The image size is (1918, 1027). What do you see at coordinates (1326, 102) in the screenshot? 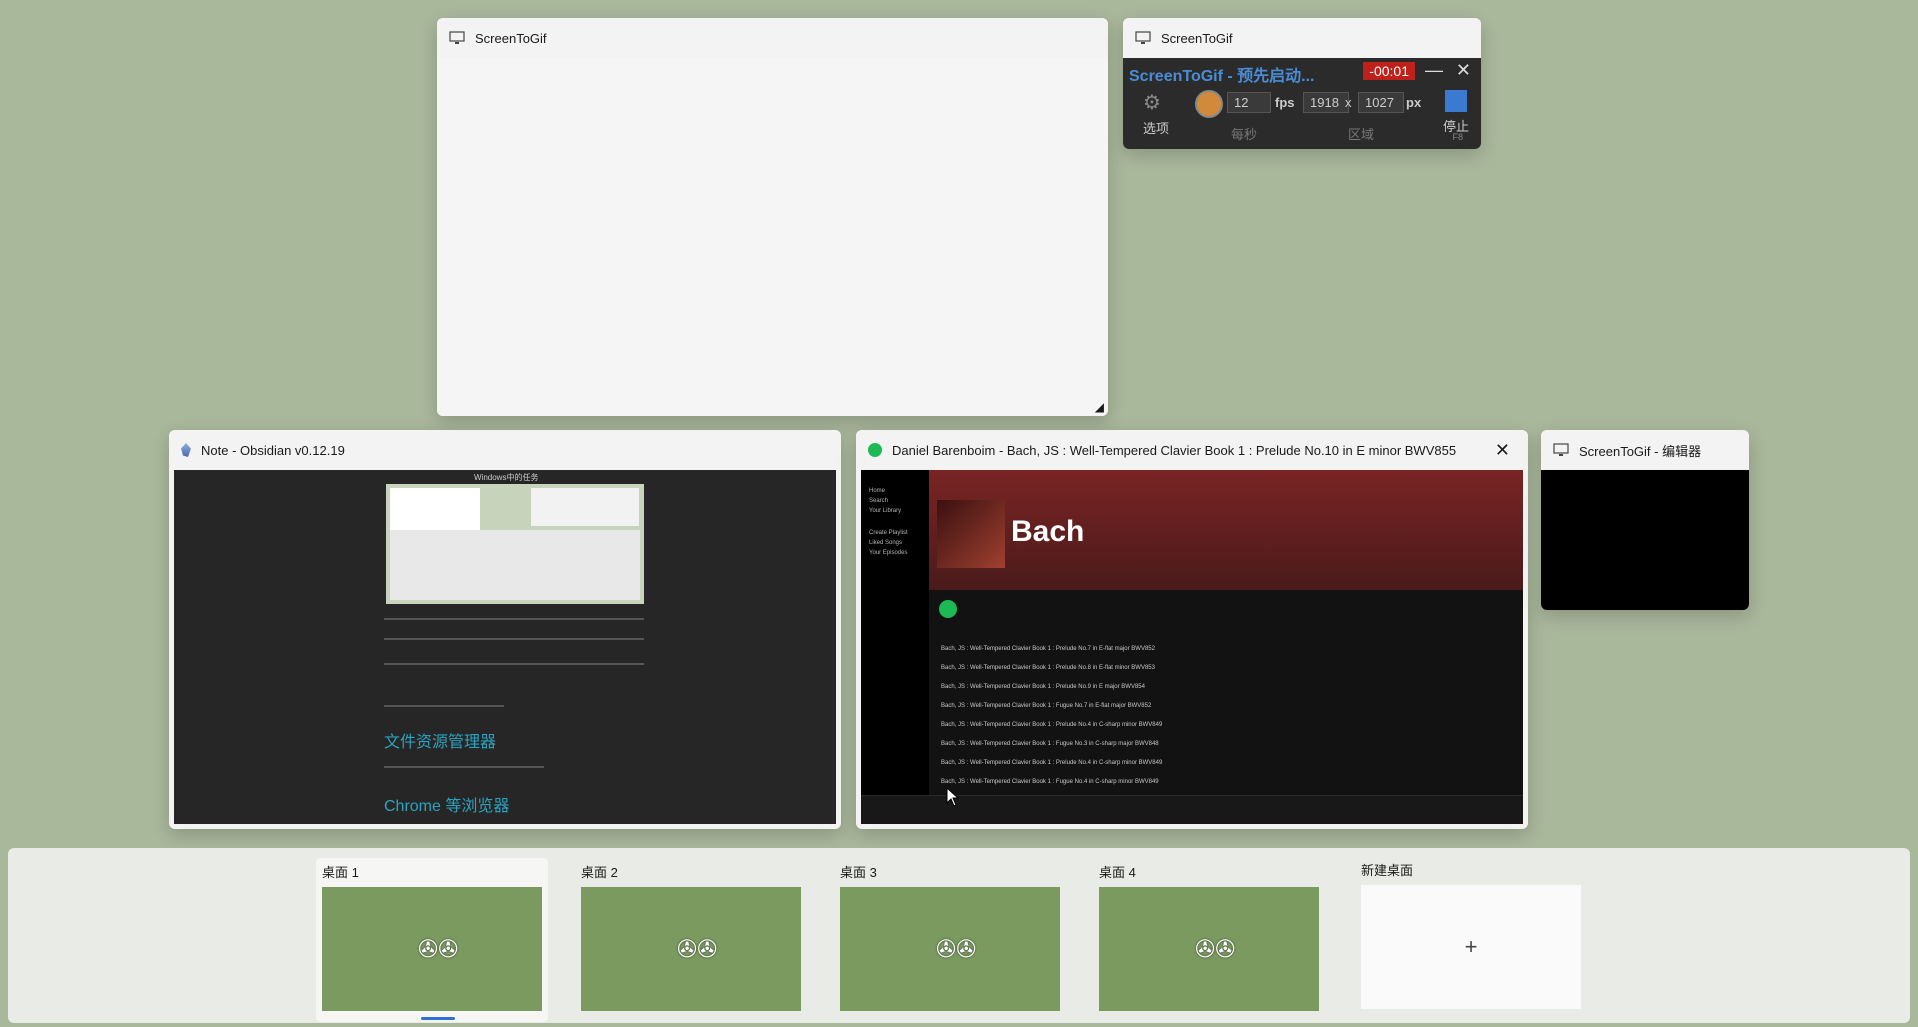
I see `width-input: 1918` at bounding box center [1326, 102].